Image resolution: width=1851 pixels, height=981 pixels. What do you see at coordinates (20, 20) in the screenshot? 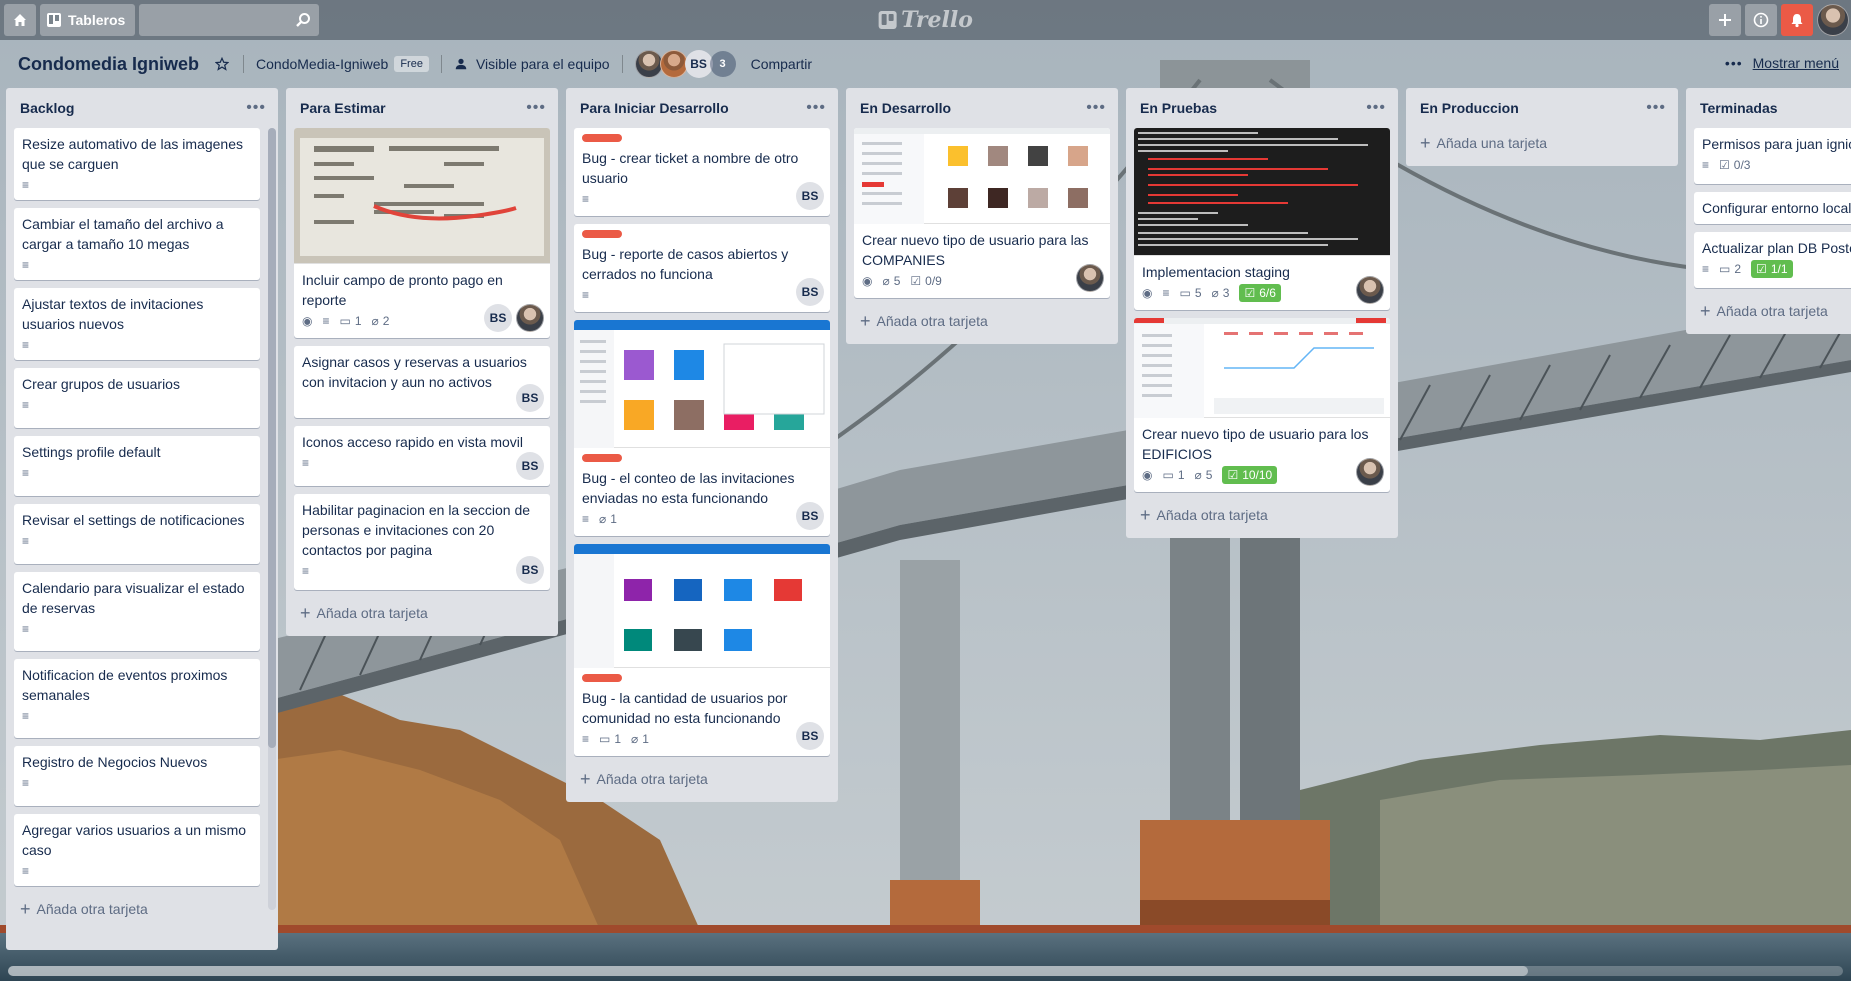
I see `home-button` at bounding box center [20, 20].